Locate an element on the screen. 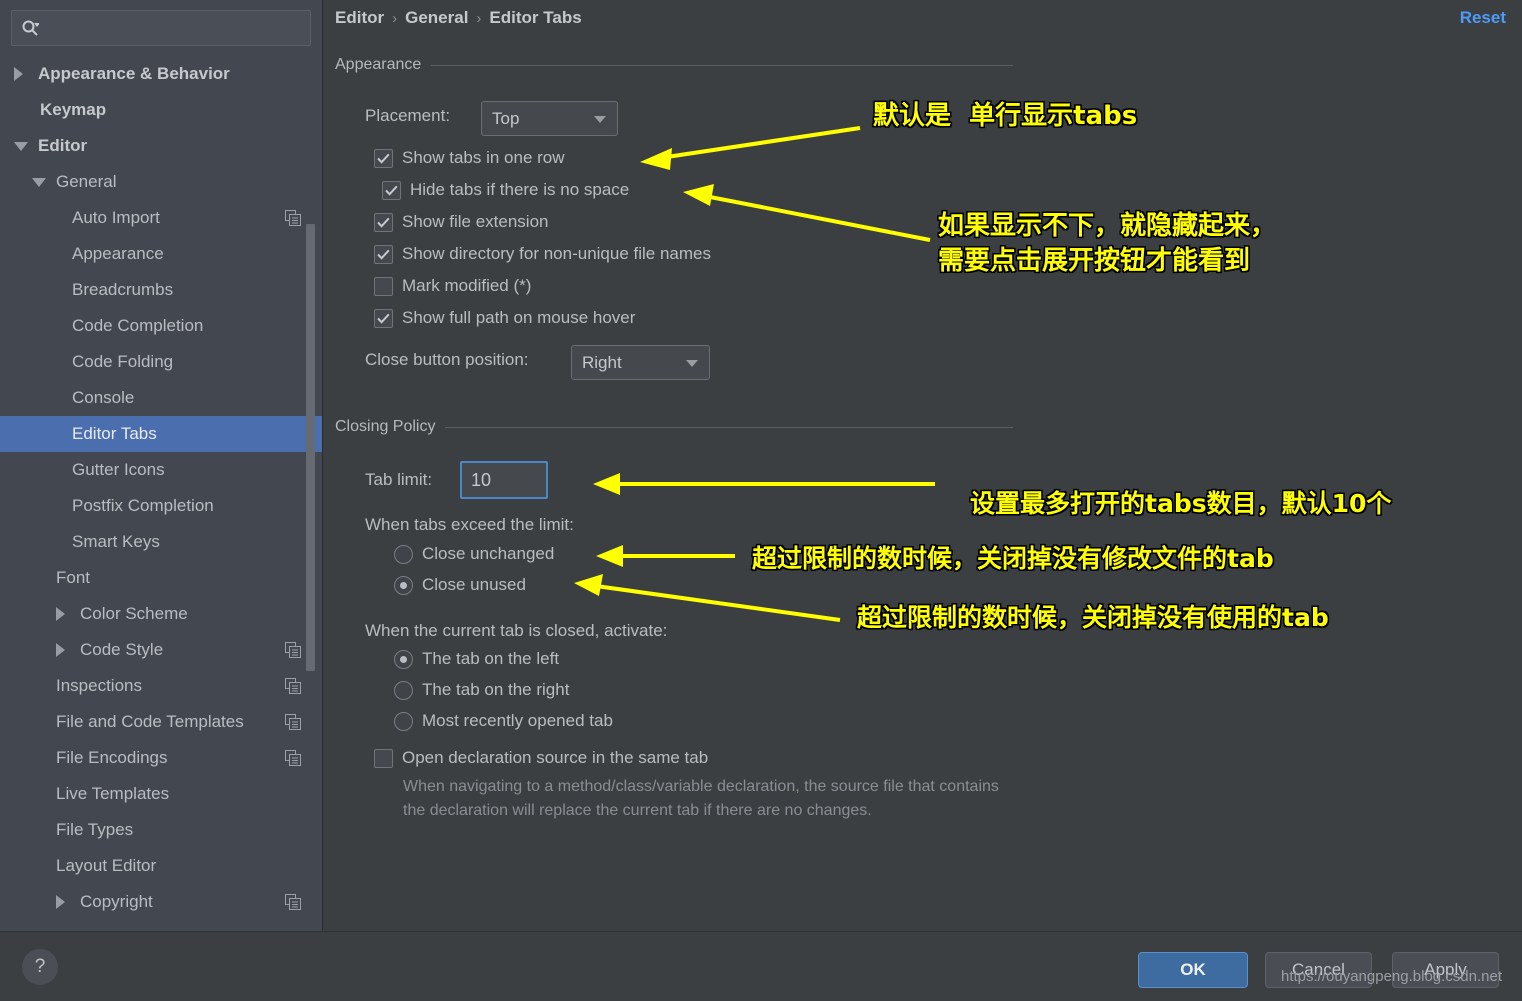 This screenshot has height=1001, width=1522. sidebar-item-layout-editor: Layout Editor is located at coordinates (161, 866).